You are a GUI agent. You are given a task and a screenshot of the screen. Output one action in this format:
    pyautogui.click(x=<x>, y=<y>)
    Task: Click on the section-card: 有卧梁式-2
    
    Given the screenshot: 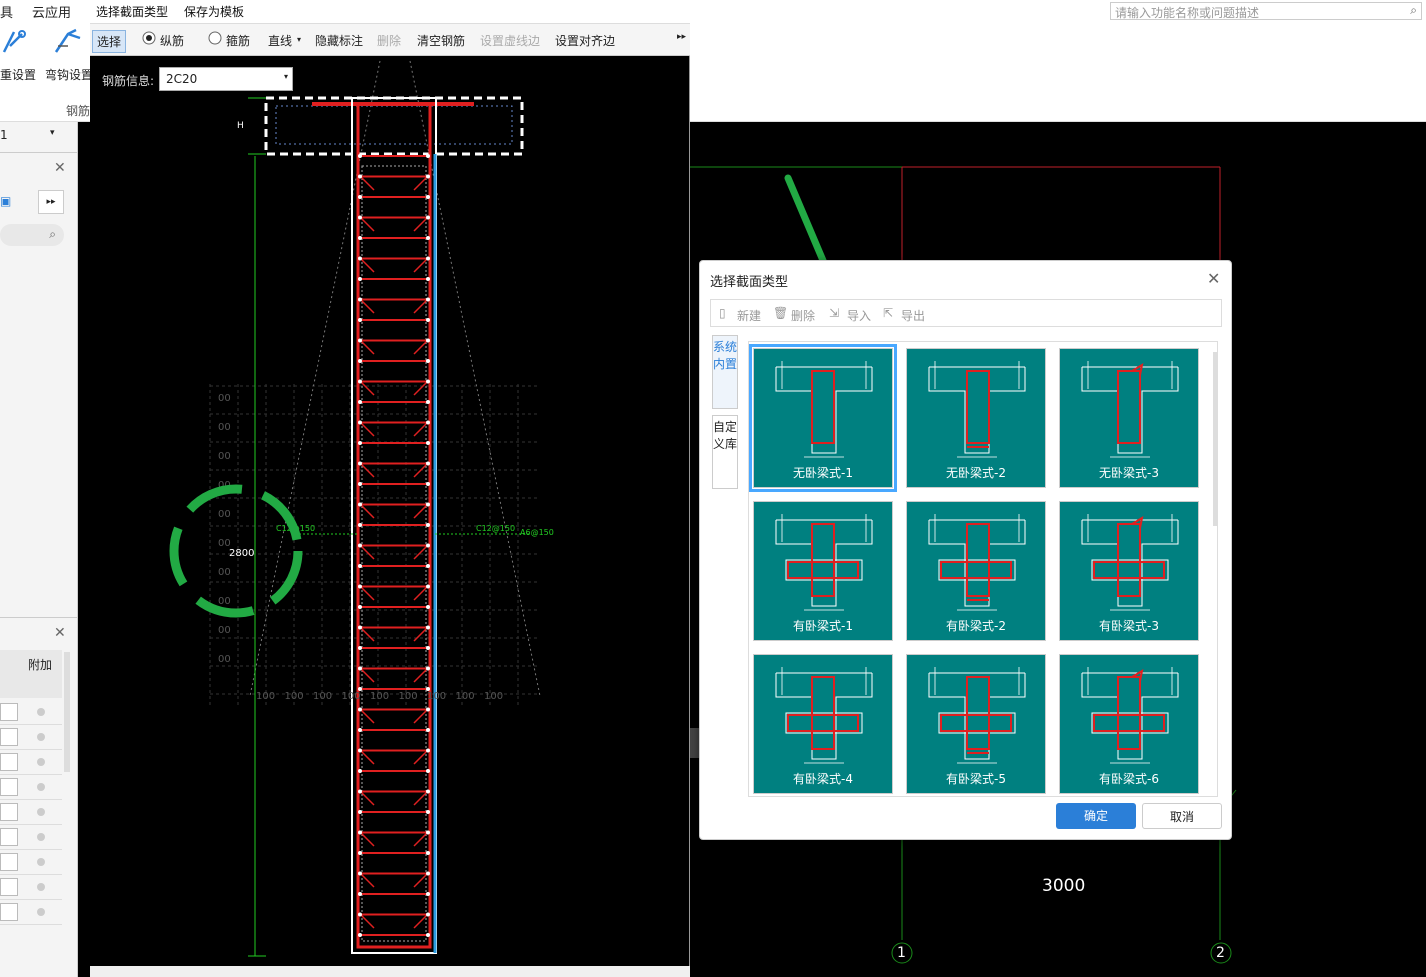 What is the action you would take?
    pyautogui.click(x=976, y=571)
    